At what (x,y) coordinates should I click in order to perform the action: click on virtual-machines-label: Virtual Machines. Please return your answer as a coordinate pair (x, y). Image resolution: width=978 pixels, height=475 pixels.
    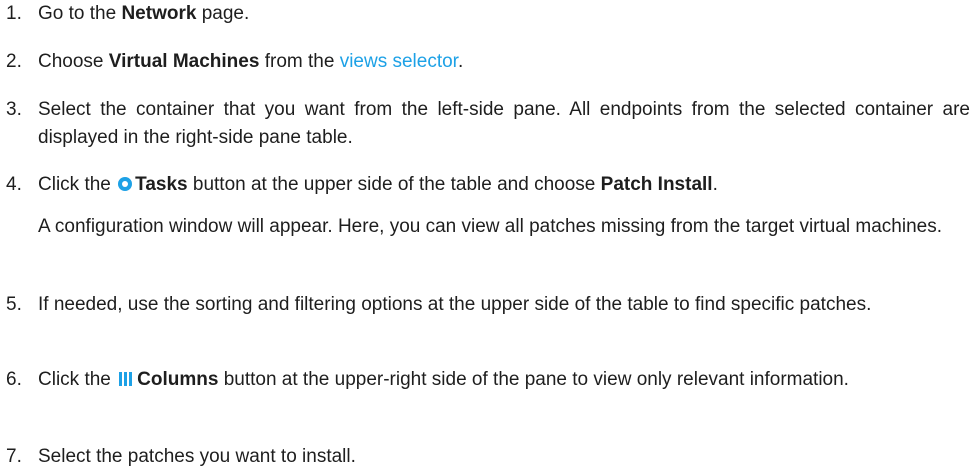
    Looking at the image, I should click on (184, 61).